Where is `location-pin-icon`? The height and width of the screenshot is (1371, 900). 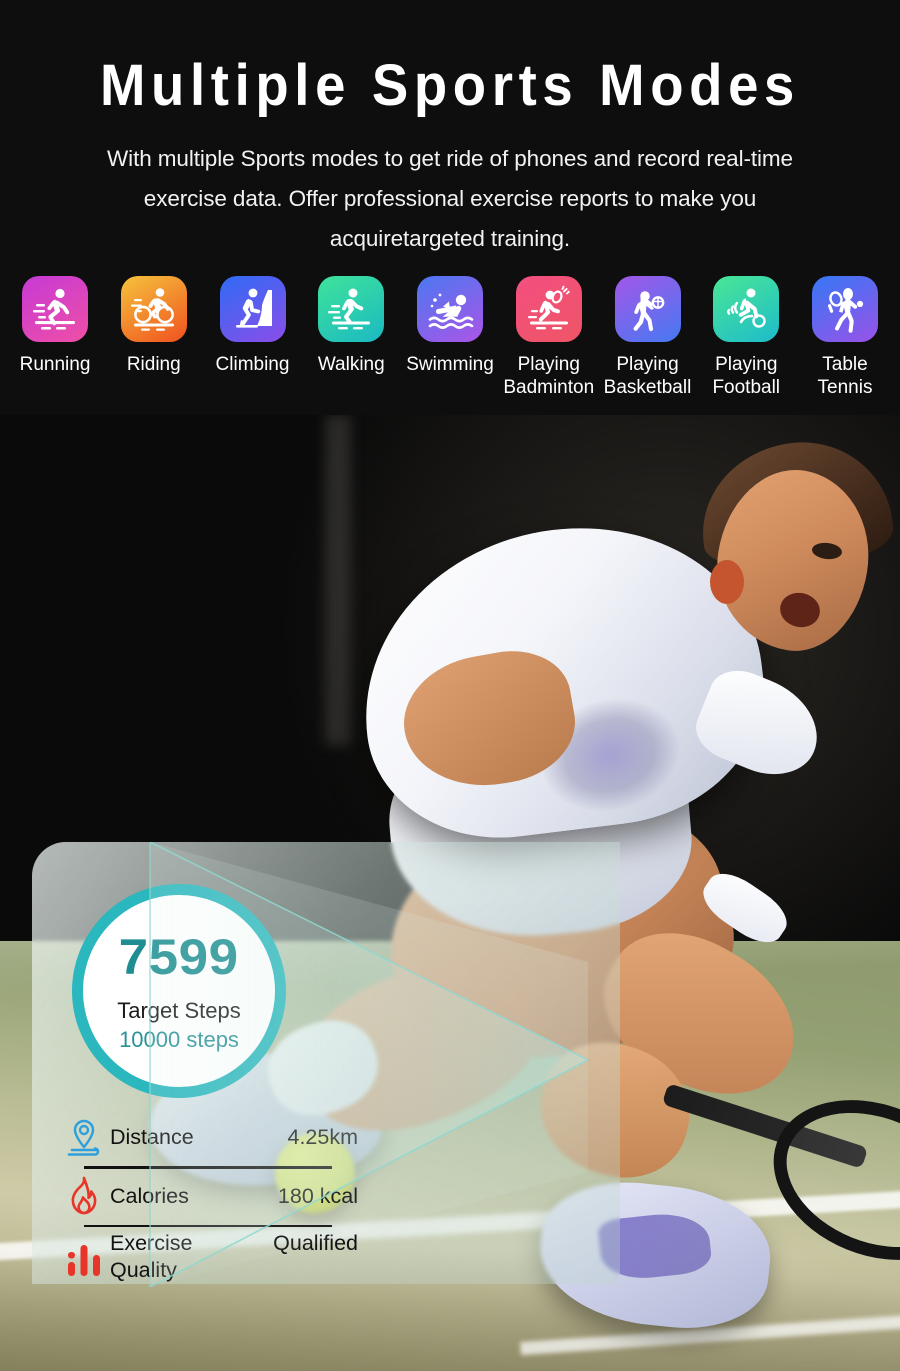
location-pin-icon is located at coordinates (84, 1138).